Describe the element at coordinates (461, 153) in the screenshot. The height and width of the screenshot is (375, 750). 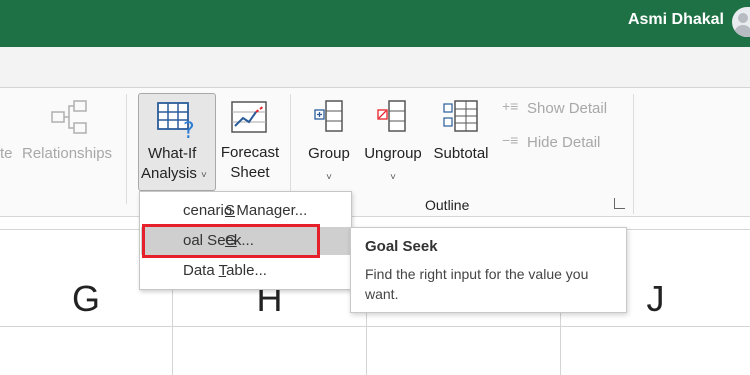
I see `subtotal-label: Subtotal` at that location.